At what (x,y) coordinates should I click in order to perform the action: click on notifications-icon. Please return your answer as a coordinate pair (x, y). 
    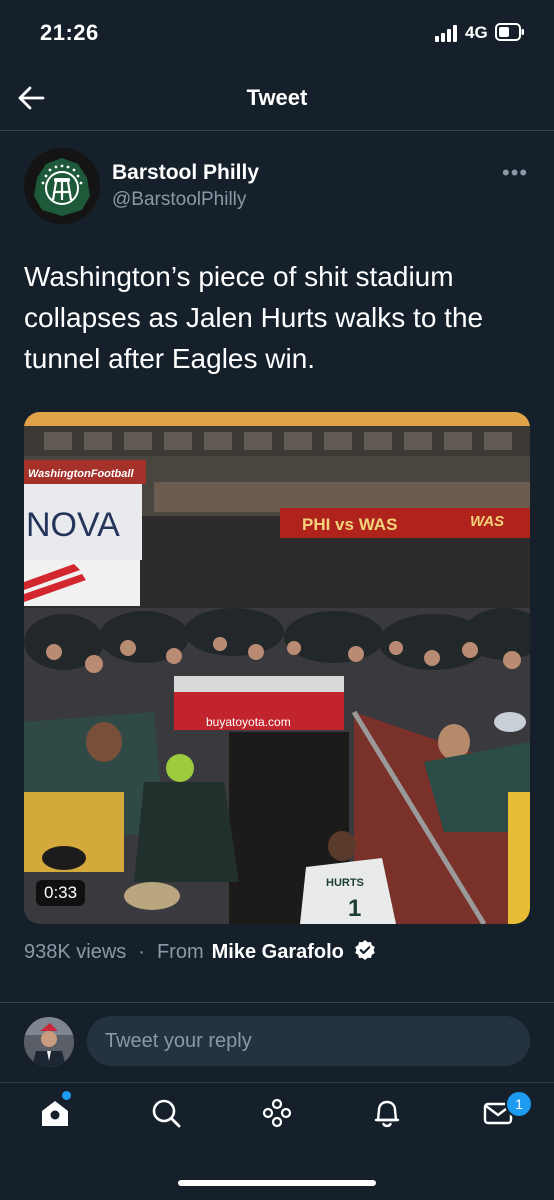
    Looking at the image, I should click on (387, 1114).